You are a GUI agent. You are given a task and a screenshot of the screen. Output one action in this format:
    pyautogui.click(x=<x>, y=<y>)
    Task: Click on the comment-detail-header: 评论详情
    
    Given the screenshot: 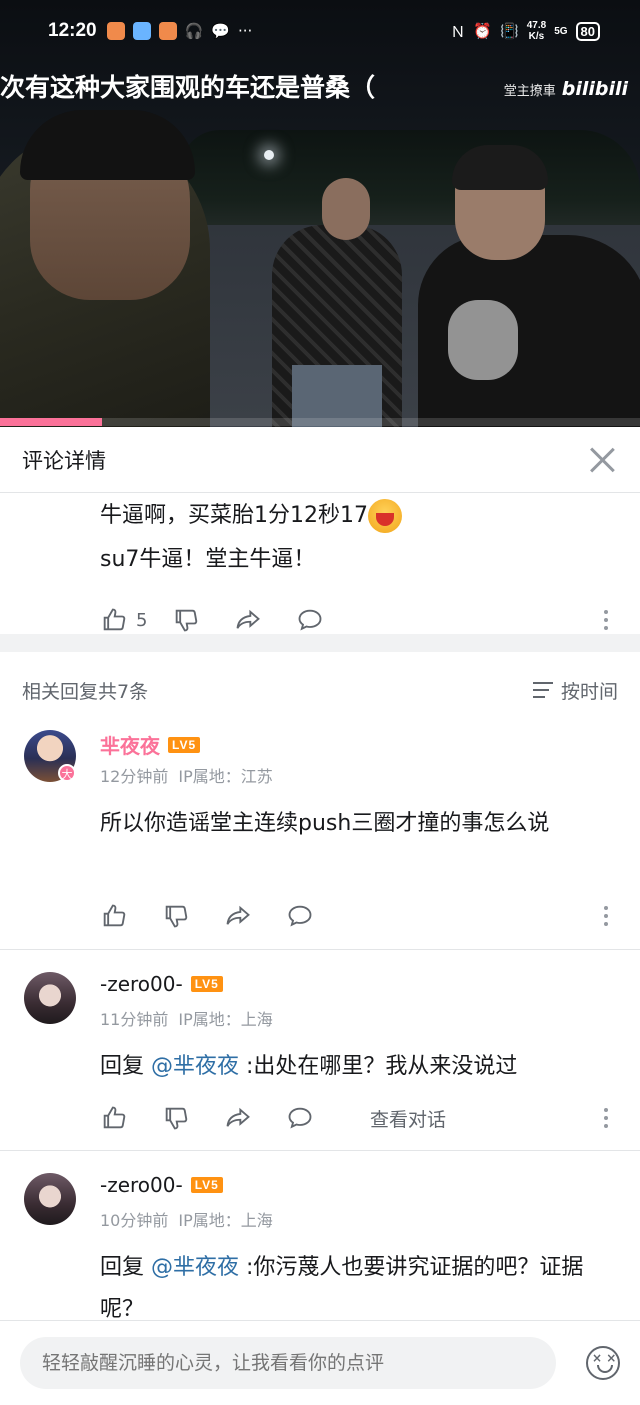 What is the action you would take?
    pyautogui.click(x=320, y=460)
    